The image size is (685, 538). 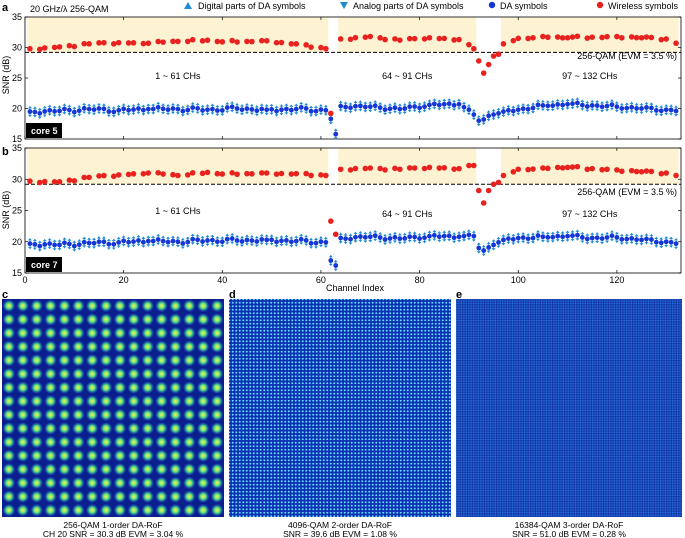 What do you see at coordinates (5, 152) in the screenshot?
I see `panel-letter-b: b` at bounding box center [5, 152].